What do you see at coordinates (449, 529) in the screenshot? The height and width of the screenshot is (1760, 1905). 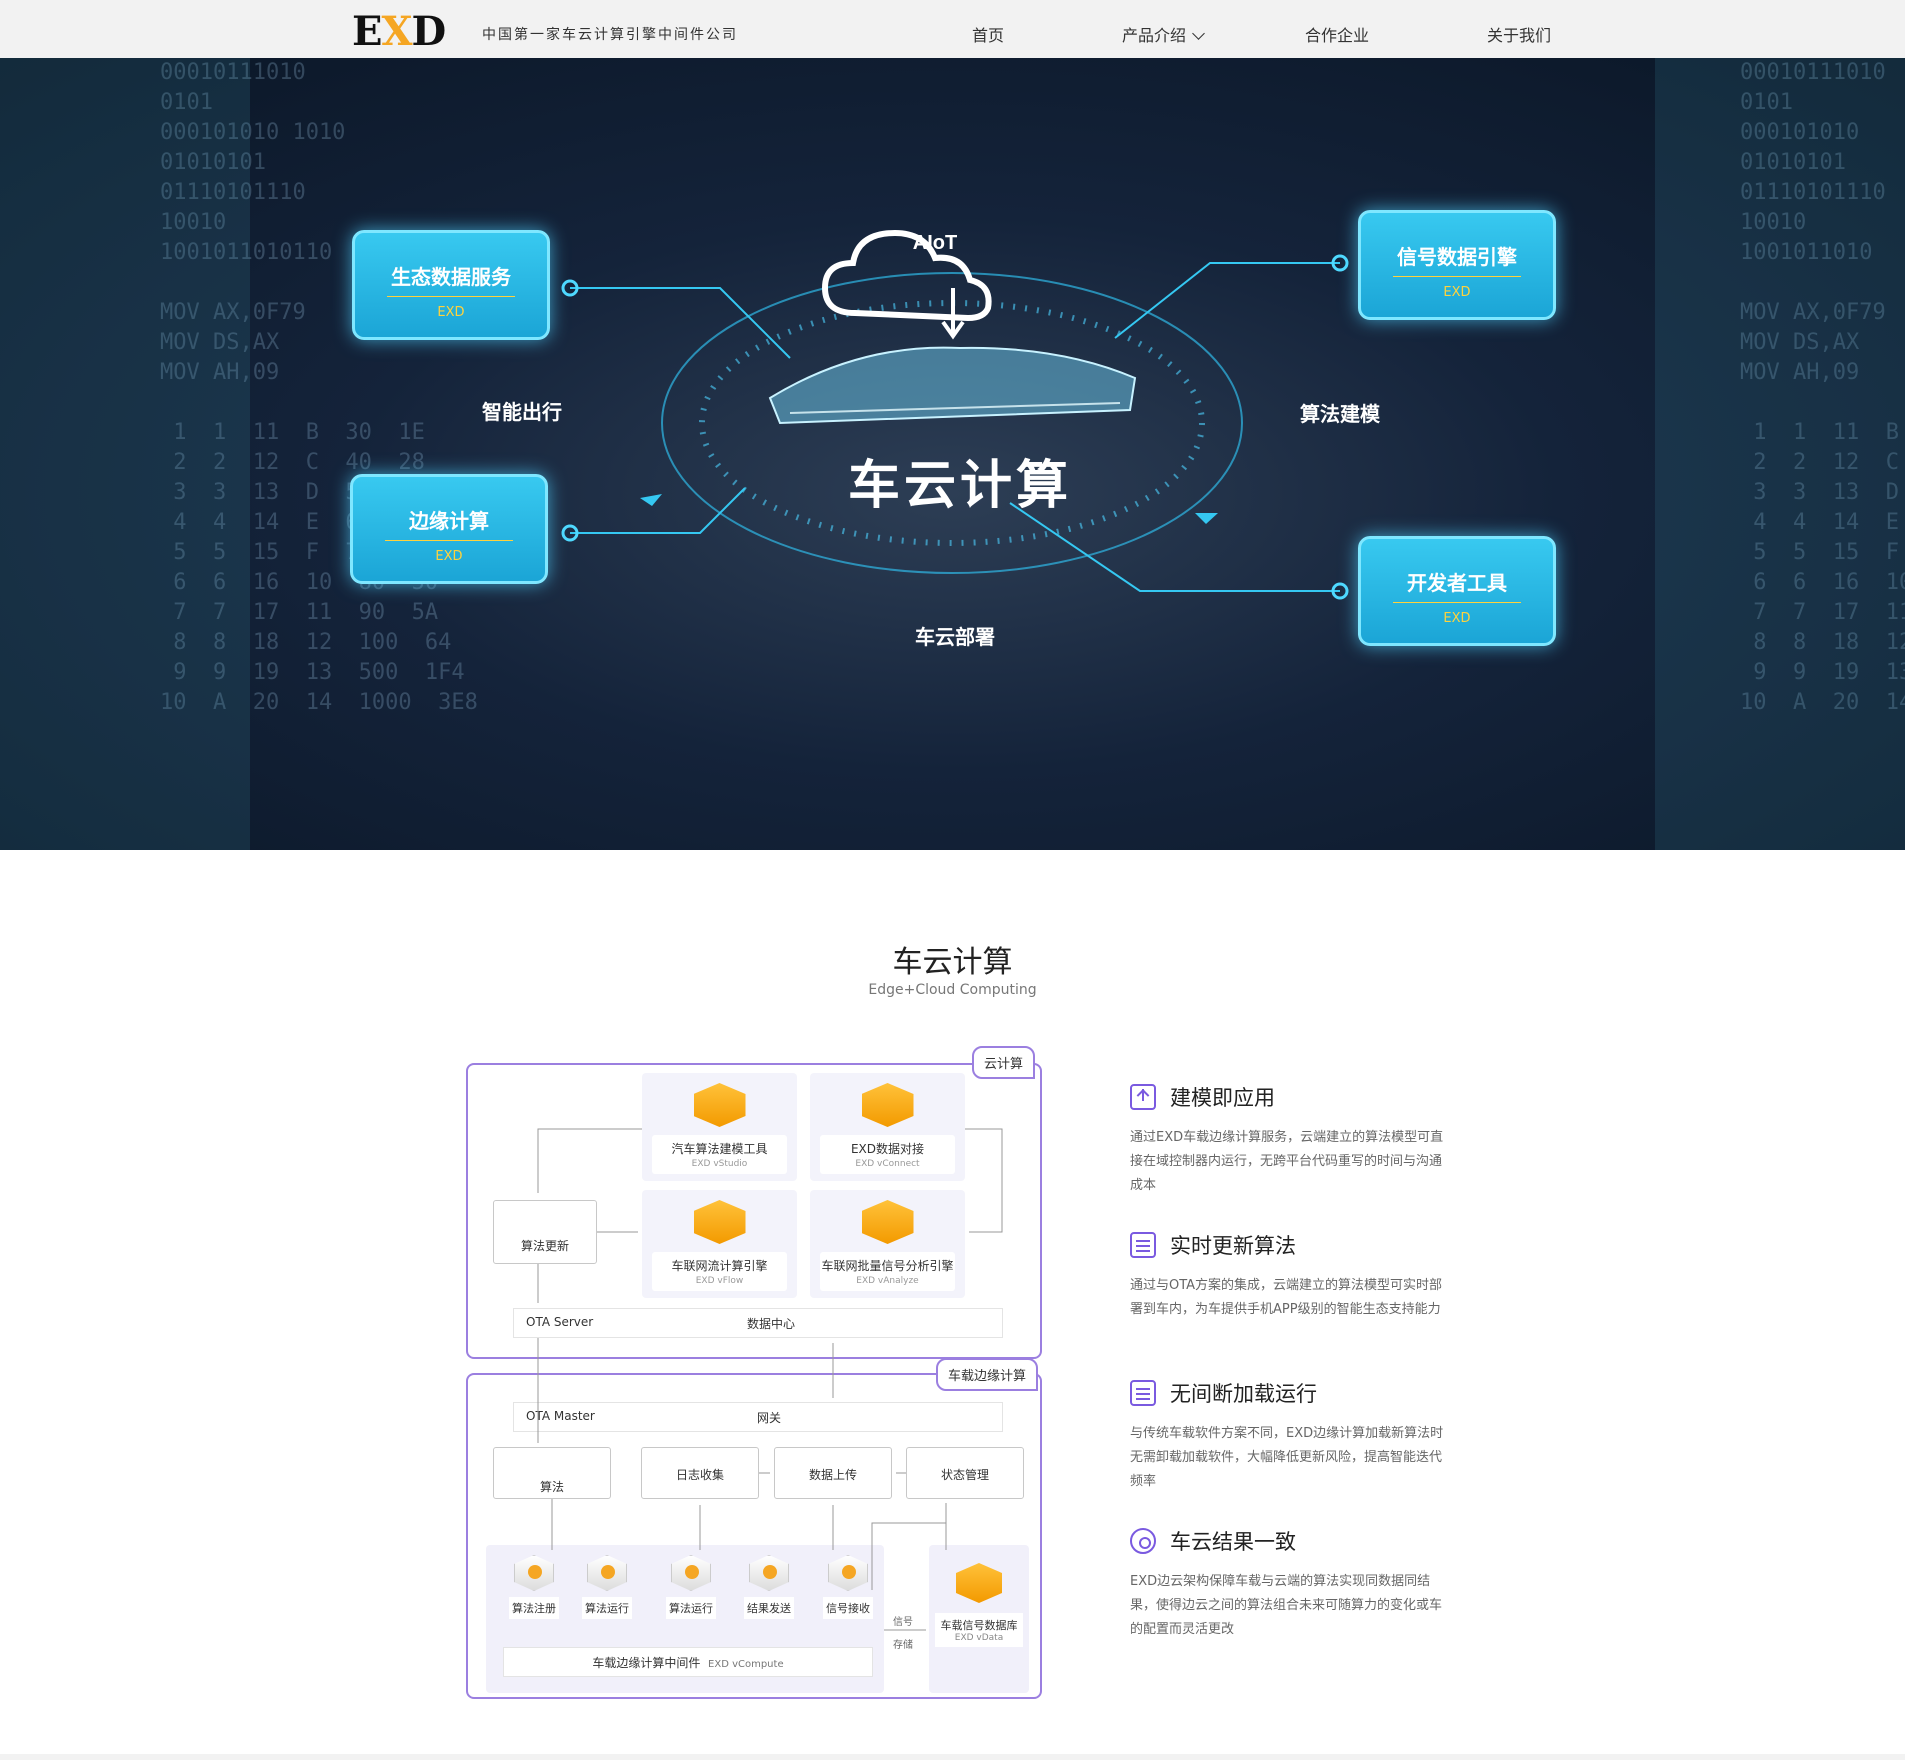 I see `hero-box-edge-computing: 边缘计算 EXD` at bounding box center [449, 529].